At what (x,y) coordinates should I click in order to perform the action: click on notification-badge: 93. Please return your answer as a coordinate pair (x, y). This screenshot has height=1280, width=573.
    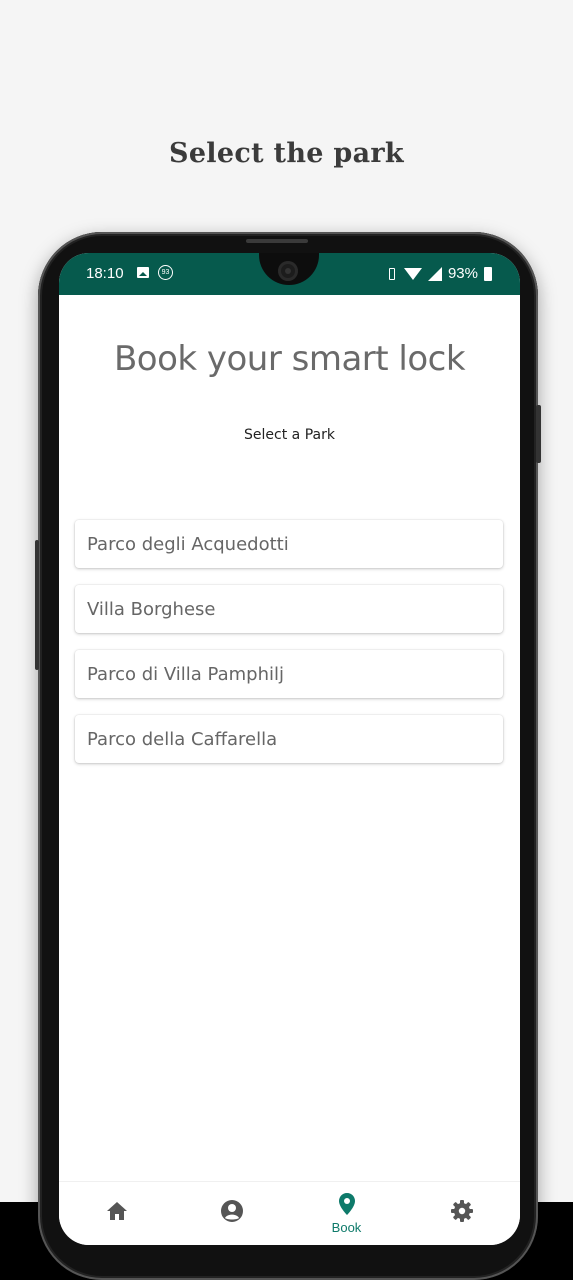
    Looking at the image, I should click on (165, 272).